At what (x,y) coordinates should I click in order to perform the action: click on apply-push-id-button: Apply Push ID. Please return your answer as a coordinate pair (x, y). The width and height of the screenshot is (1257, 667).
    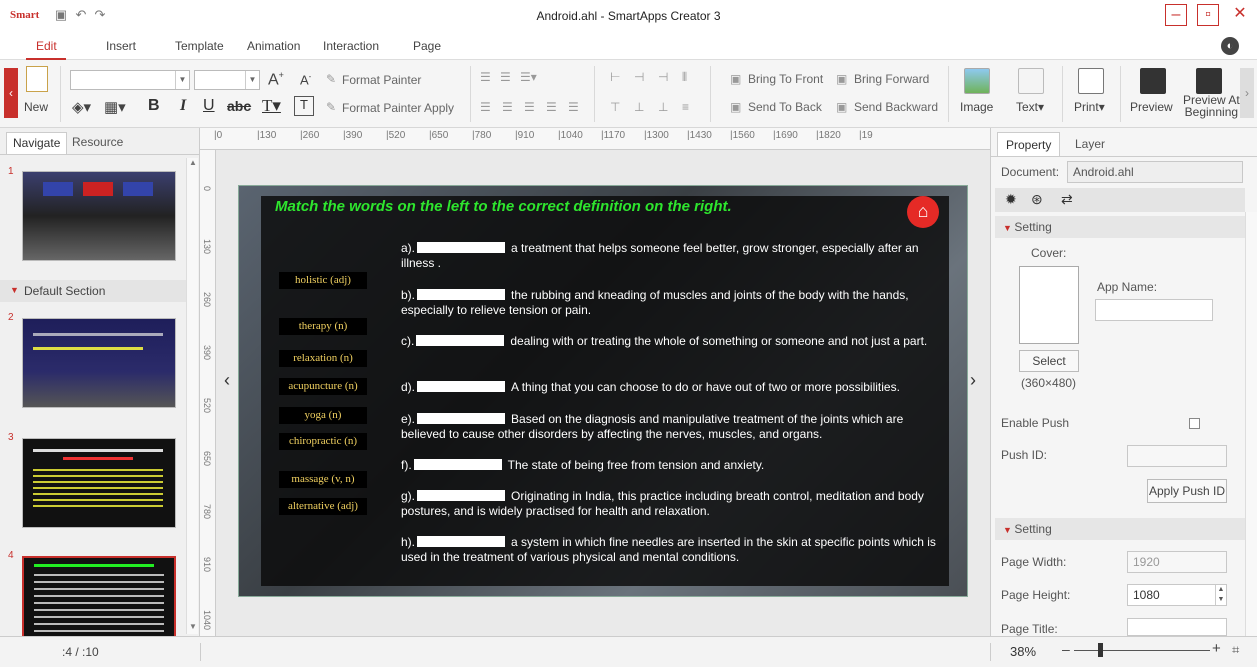
    Looking at the image, I should click on (1187, 491).